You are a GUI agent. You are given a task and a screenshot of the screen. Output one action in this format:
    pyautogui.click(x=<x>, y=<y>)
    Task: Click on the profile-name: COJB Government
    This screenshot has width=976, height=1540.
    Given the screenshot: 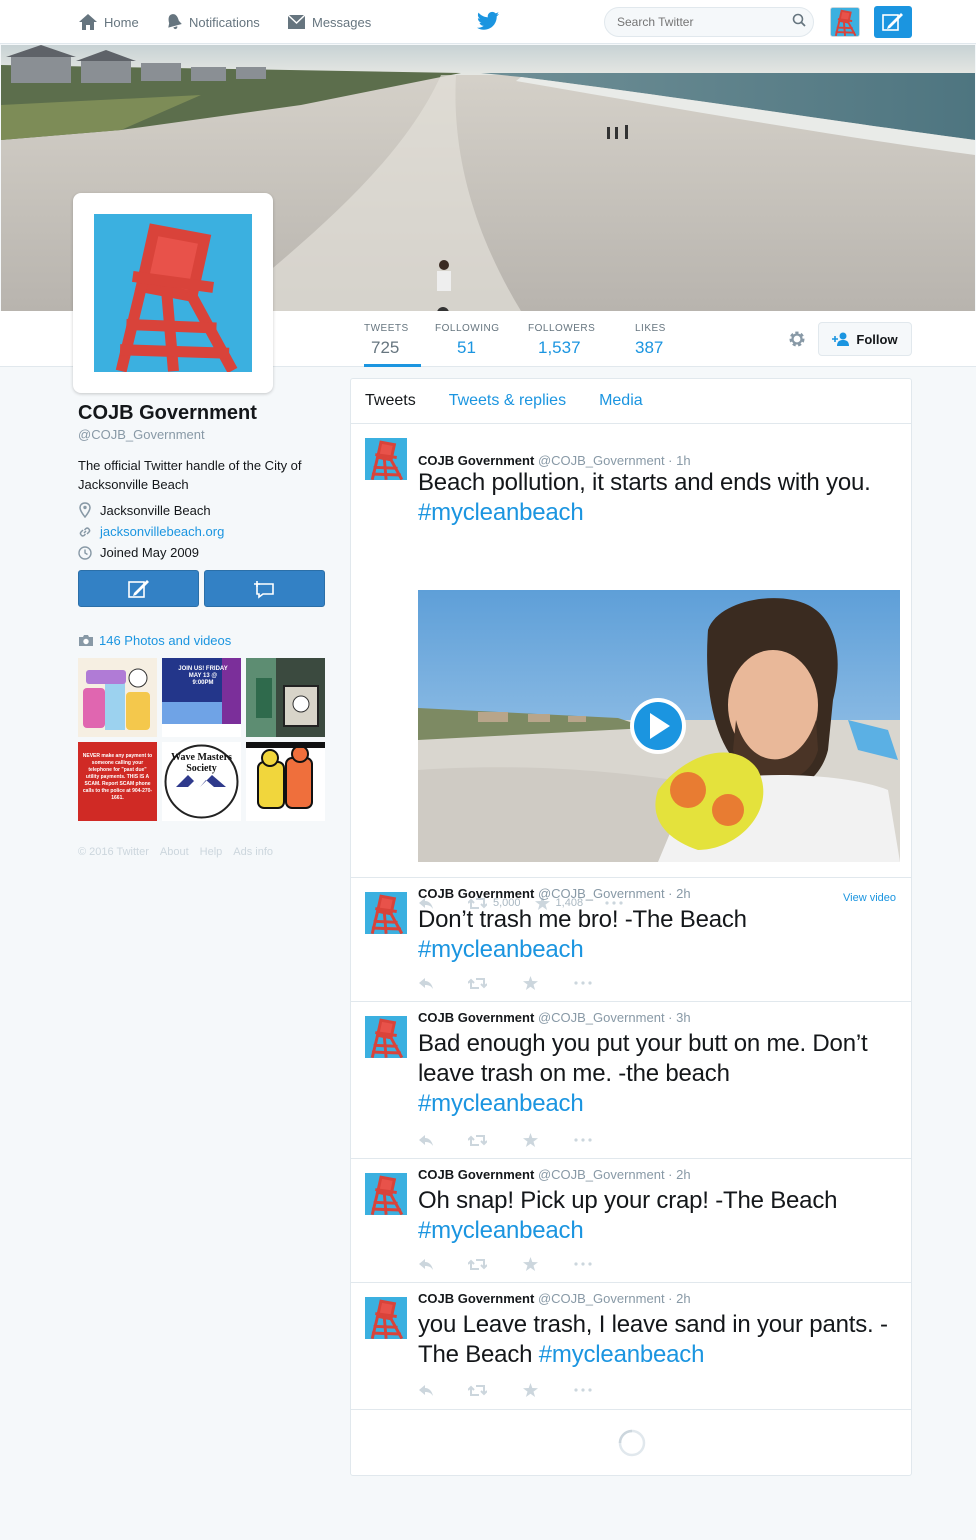 What is the action you would take?
    pyautogui.click(x=203, y=413)
    